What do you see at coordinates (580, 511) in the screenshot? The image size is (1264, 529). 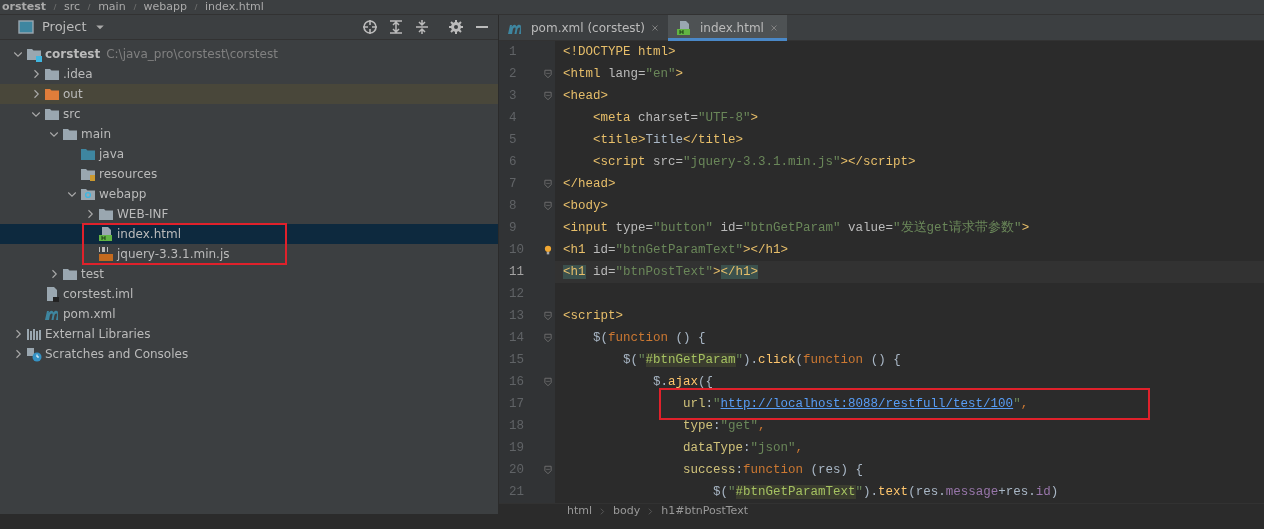 I see `breadcrumb-item: html` at bounding box center [580, 511].